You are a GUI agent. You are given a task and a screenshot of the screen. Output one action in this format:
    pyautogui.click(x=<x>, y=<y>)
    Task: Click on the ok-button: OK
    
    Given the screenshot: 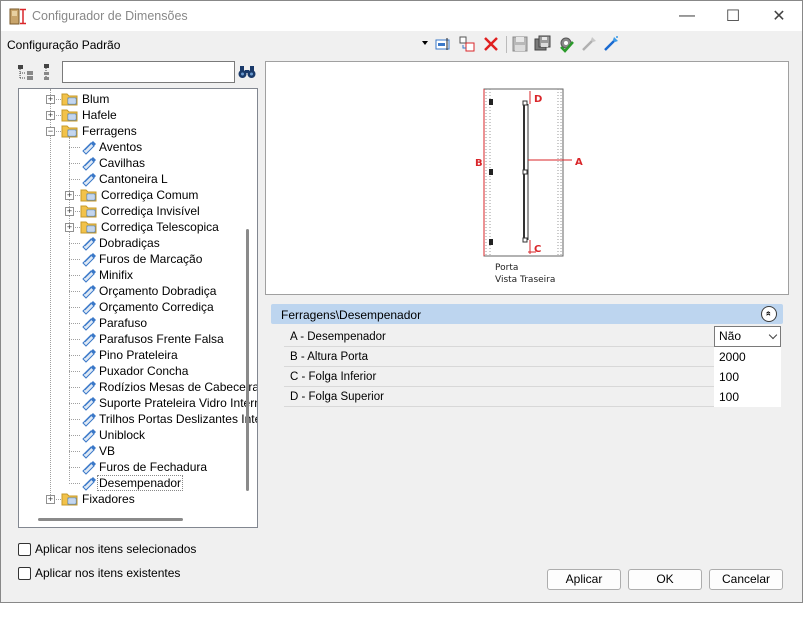 What is the action you would take?
    pyautogui.click(x=665, y=579)
    